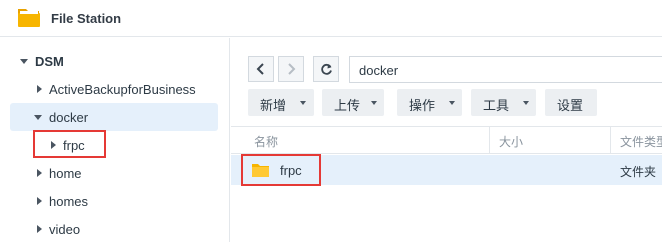 This screenshot has width=662, height=242. I want to click on settings-button-label: 设置, so click(570, 105).